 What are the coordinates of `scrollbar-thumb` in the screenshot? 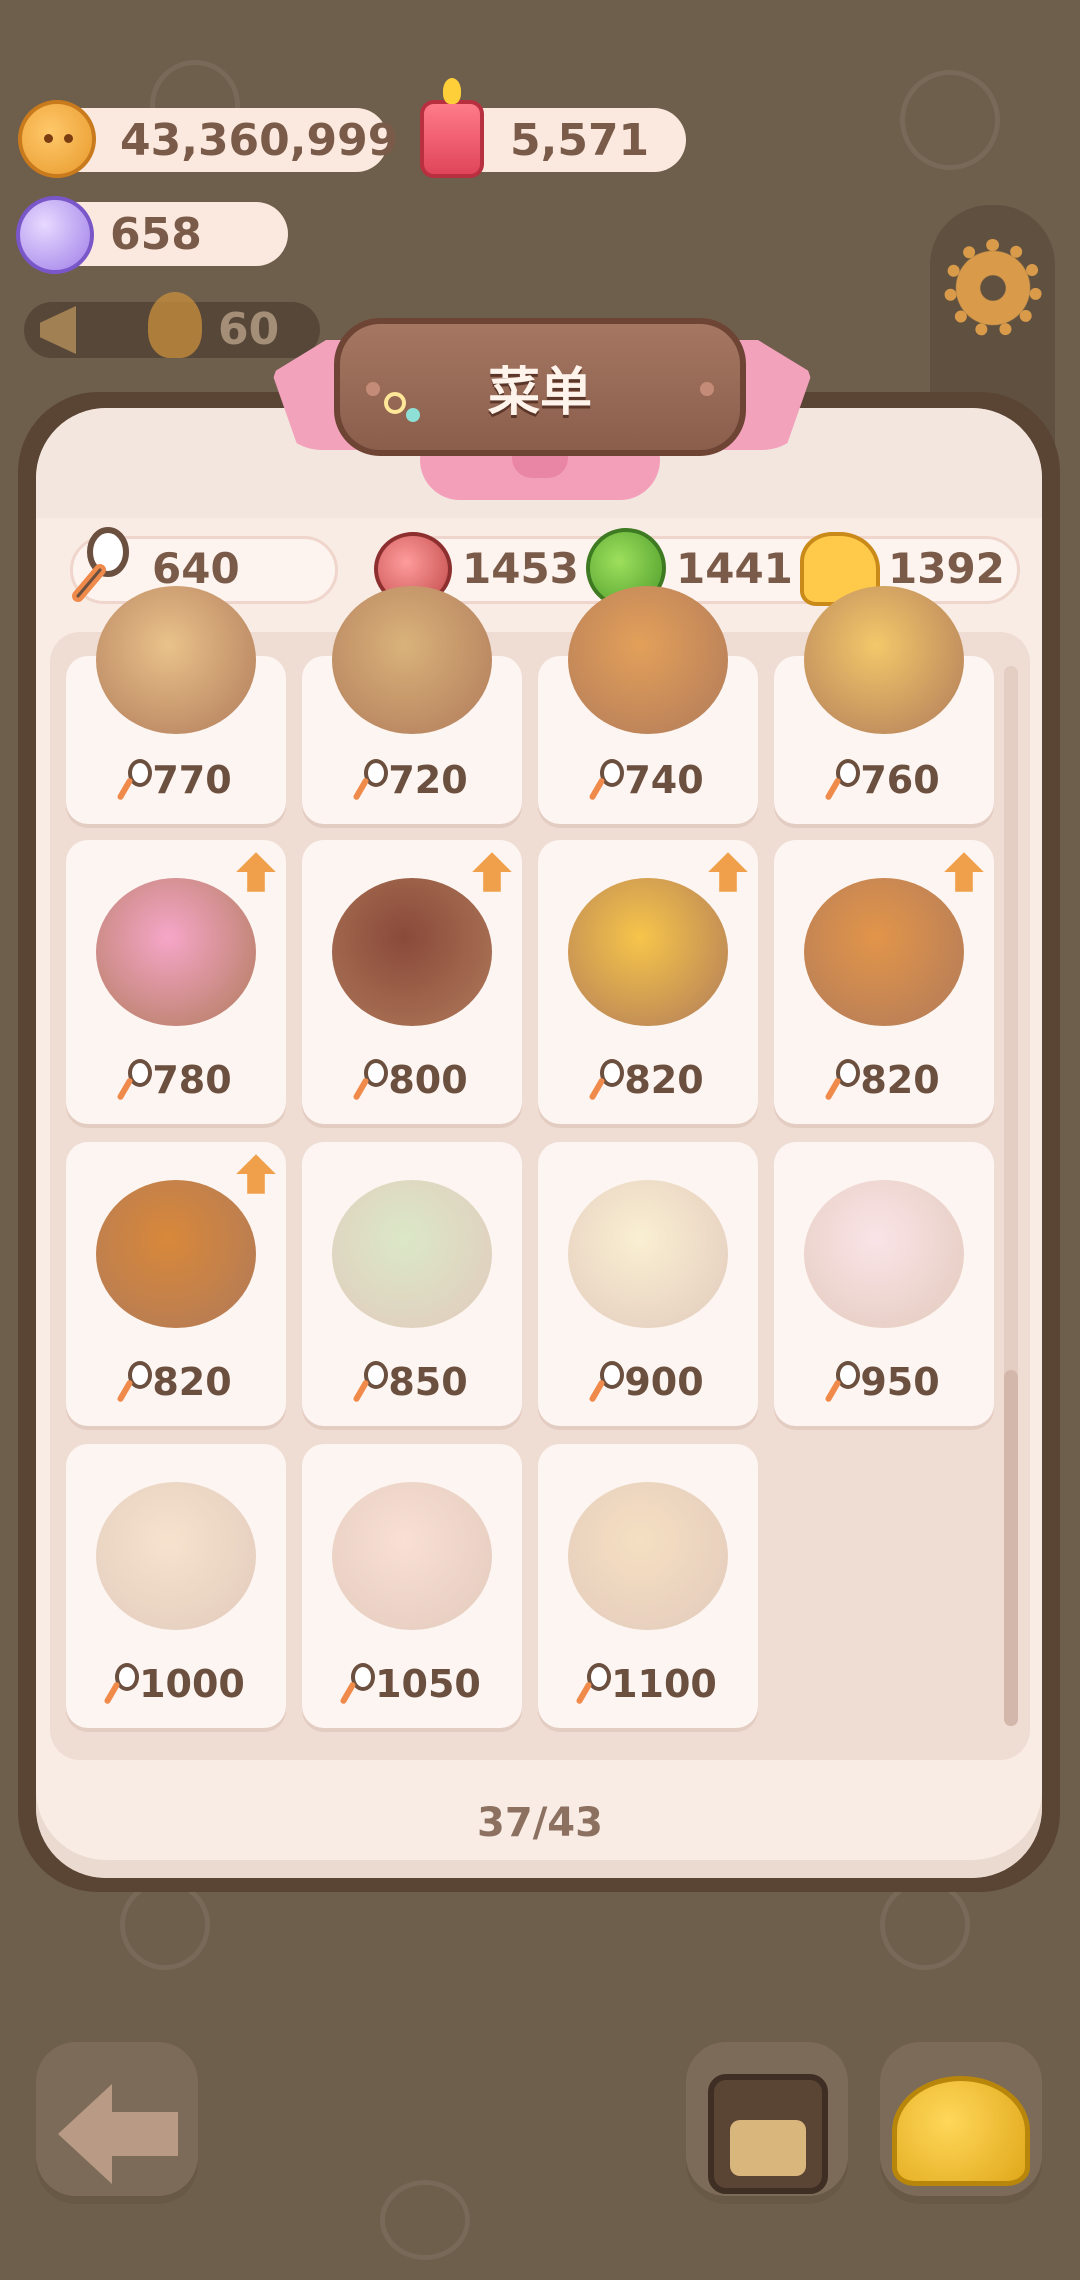 It's located at (1011, 1548).